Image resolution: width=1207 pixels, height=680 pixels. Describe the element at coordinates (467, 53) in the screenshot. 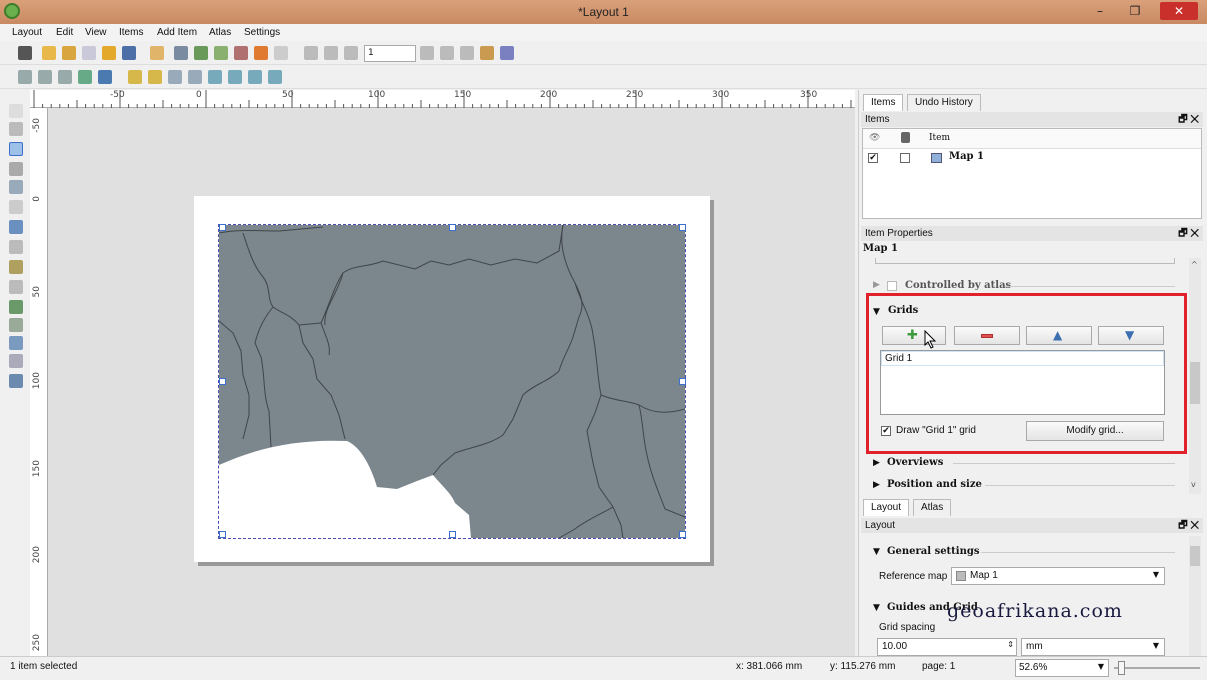

I see `print-atlas-icon` at that location.